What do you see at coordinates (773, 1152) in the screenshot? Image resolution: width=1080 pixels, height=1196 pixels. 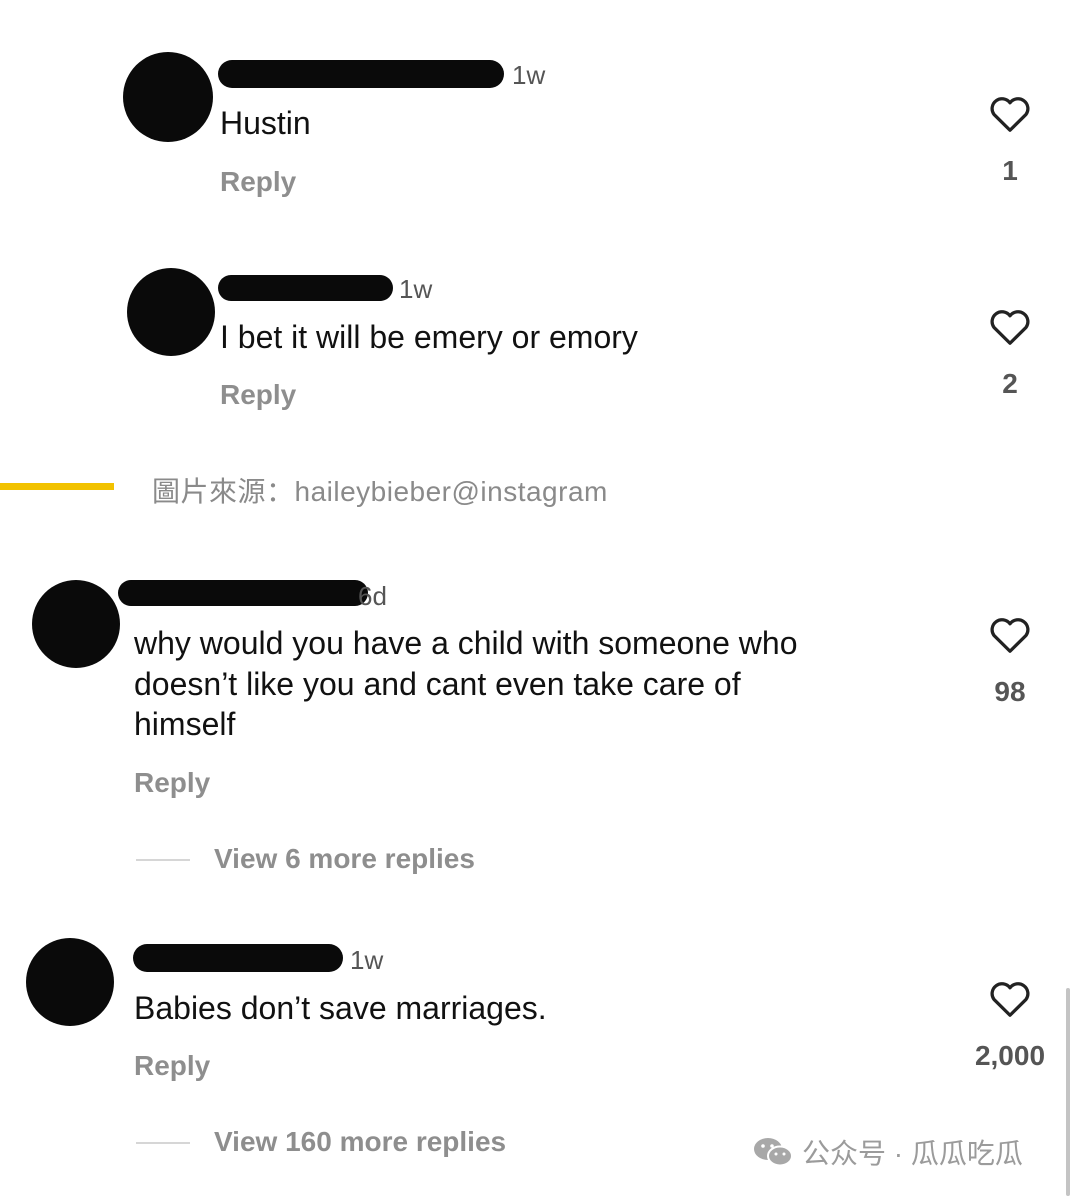 I see `wechat-icon` at bounding box center [773, 1152].